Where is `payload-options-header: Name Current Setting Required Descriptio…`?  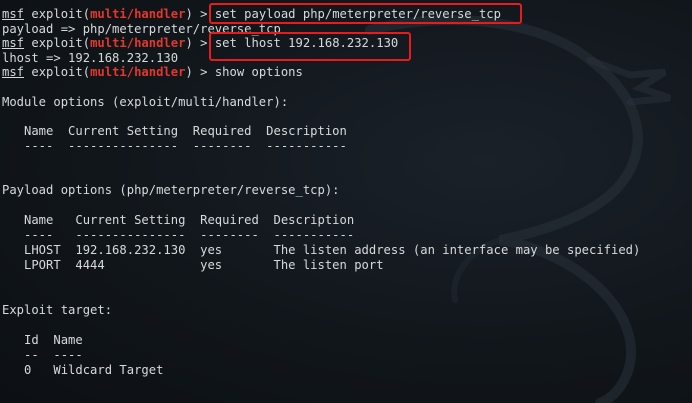 payload-options-header: Name Current Setting Required Descriptio… is located at coordinates (178, 220).